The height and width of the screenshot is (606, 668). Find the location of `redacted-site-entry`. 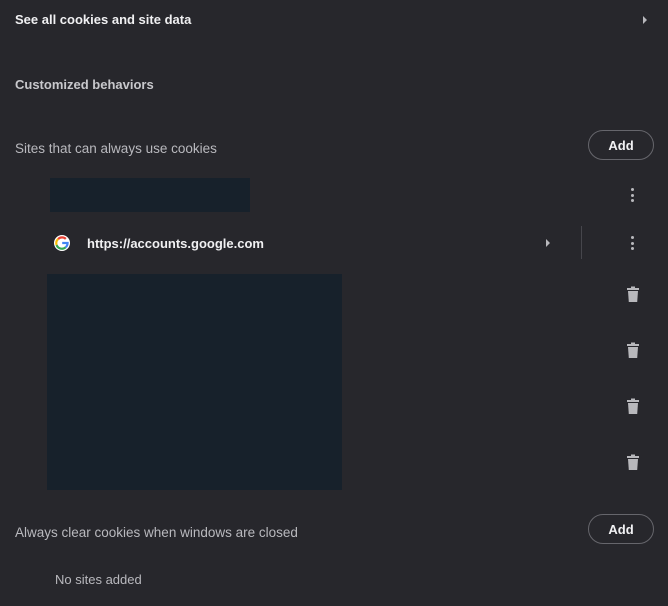

redacted-site-entry is located at coordinates (150, 195).